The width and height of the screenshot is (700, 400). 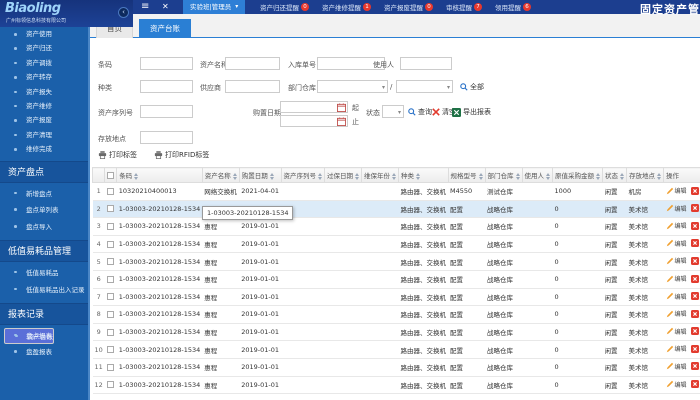 I want to click on cell: 2019-01-01, so click(x=260, y=332).